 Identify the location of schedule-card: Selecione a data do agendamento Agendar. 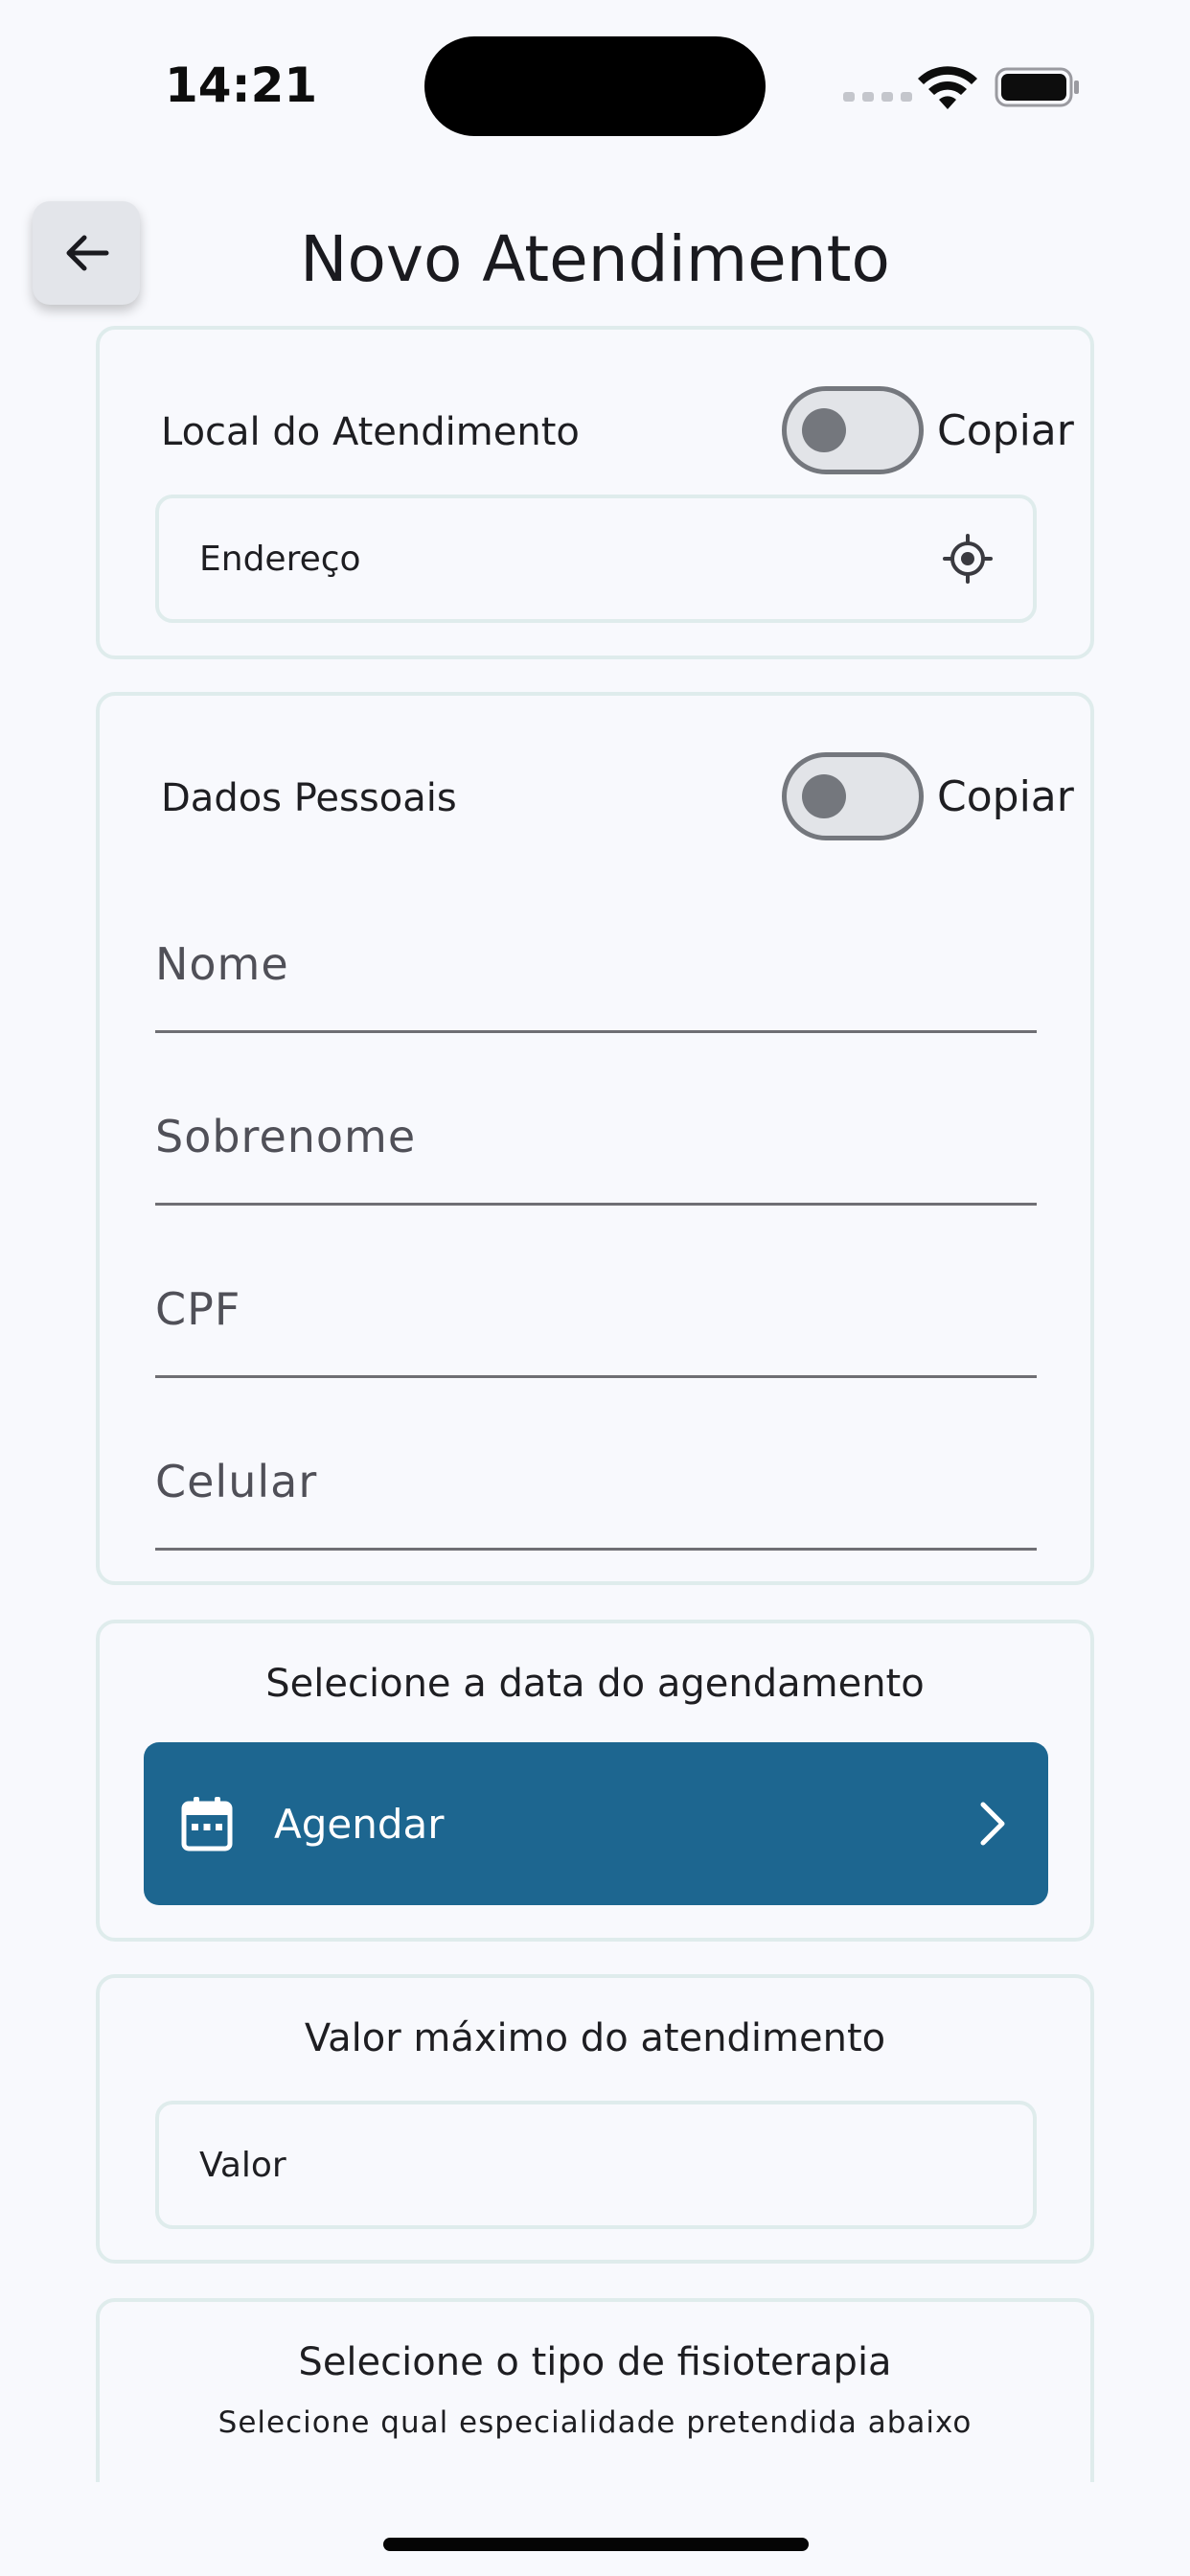
(595, 1781).